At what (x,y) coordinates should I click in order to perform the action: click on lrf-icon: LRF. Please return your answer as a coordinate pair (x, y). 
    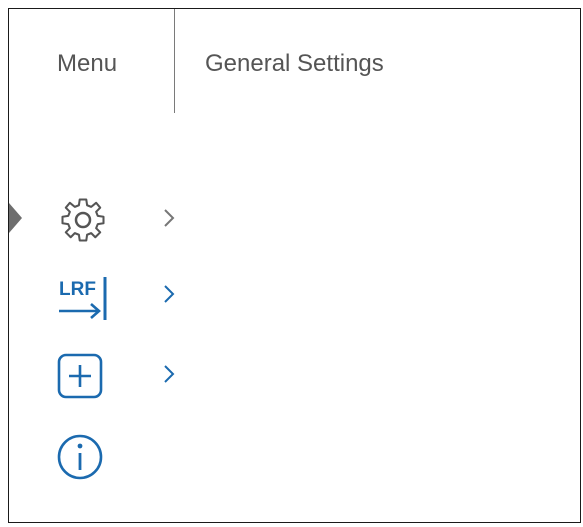
    Looking at the image, I should click on (83, 298).